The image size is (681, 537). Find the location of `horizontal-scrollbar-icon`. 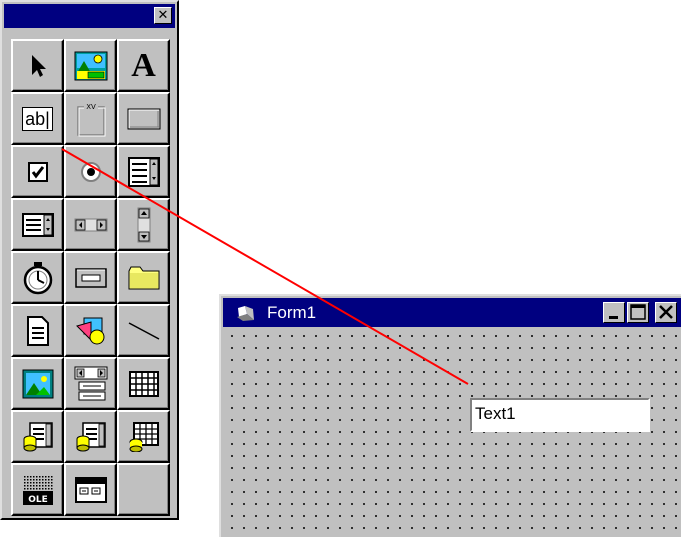

horizontal-scrollbar-icon is located at coordinates (90, 224).